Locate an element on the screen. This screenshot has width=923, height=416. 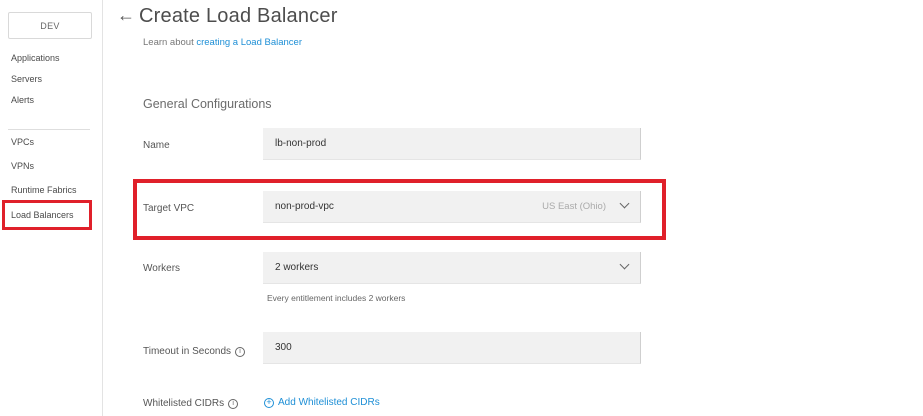
workers-label-text: Workers is located at coordinates (162, 268).